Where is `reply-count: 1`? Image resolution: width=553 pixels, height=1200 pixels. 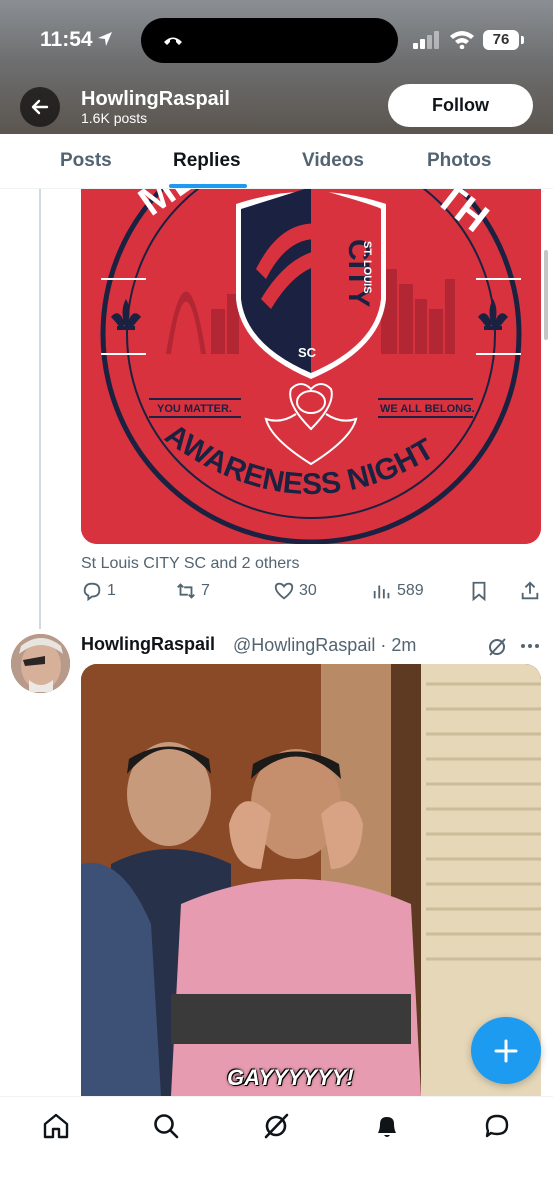
reply-count: 1 is located at coordinates (111, 590).